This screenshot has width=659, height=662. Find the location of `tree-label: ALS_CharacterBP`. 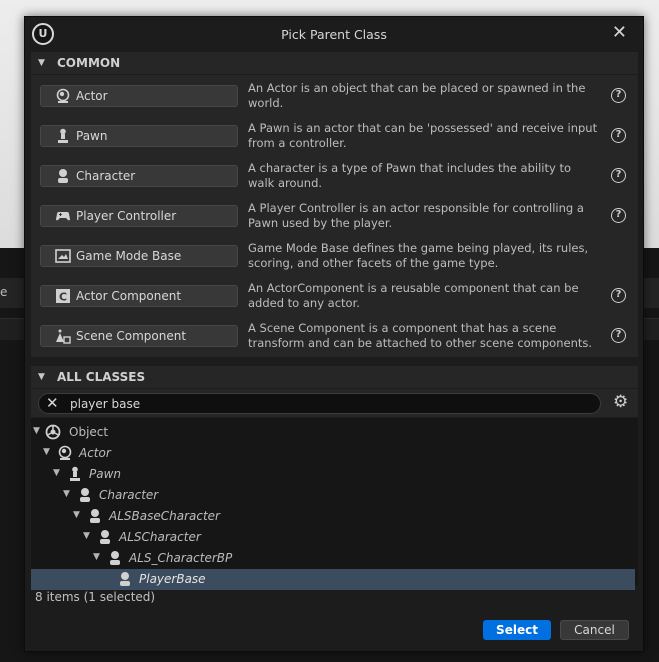

tree-label: ALS_CharacterBP is located at coordinates (181, 558).